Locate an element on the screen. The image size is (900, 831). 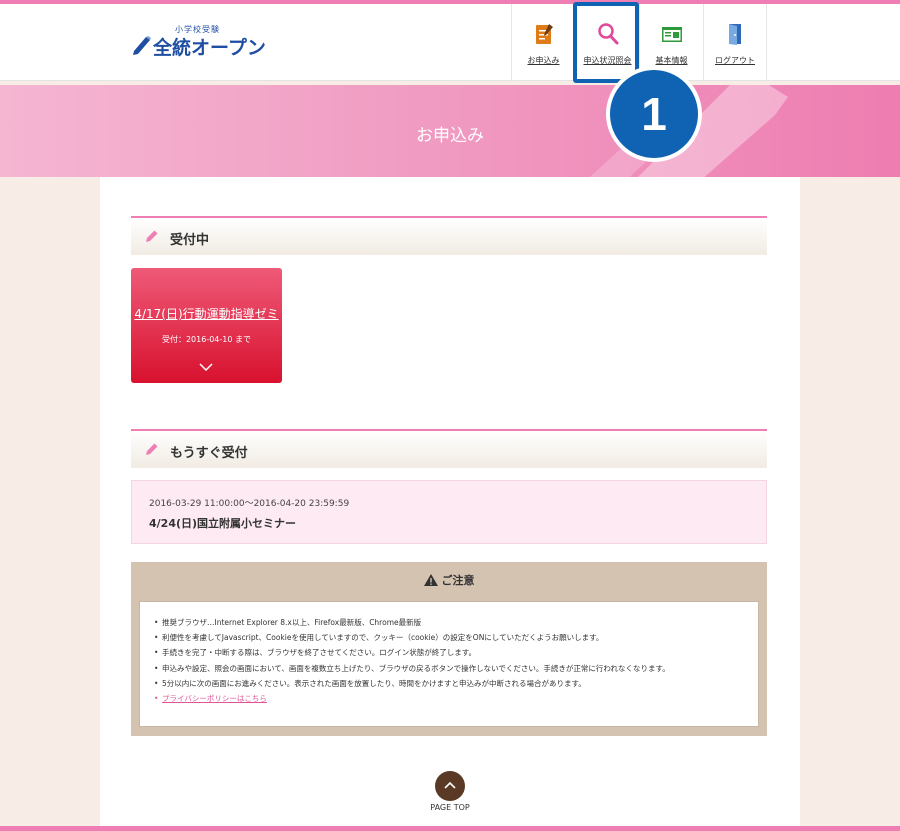
nav-logout: ログアウト is located at coordinates (735, 42).